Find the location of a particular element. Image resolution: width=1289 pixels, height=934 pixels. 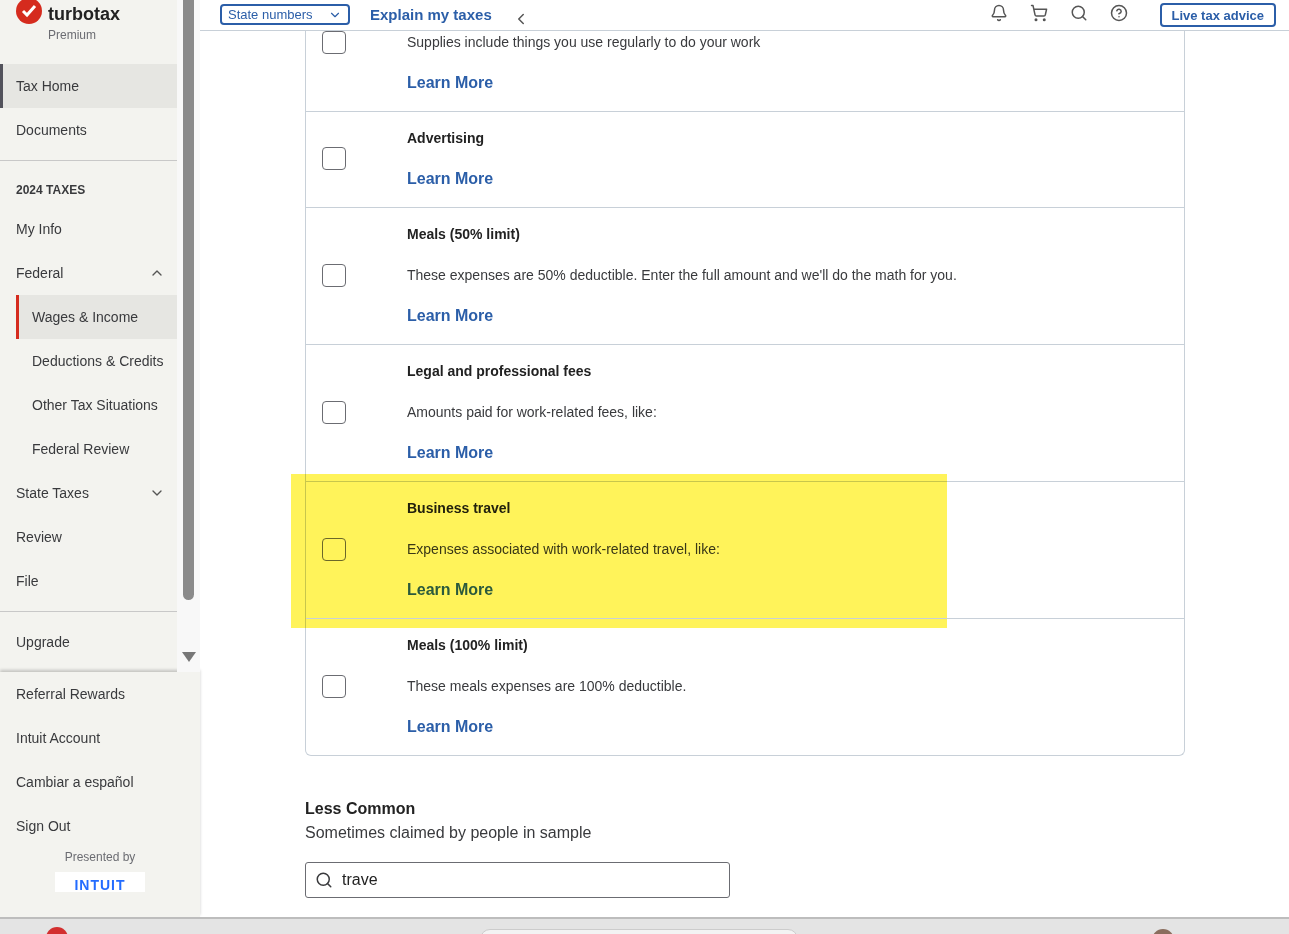

checkmark-logo-icon is located at coordinates (29, 12).